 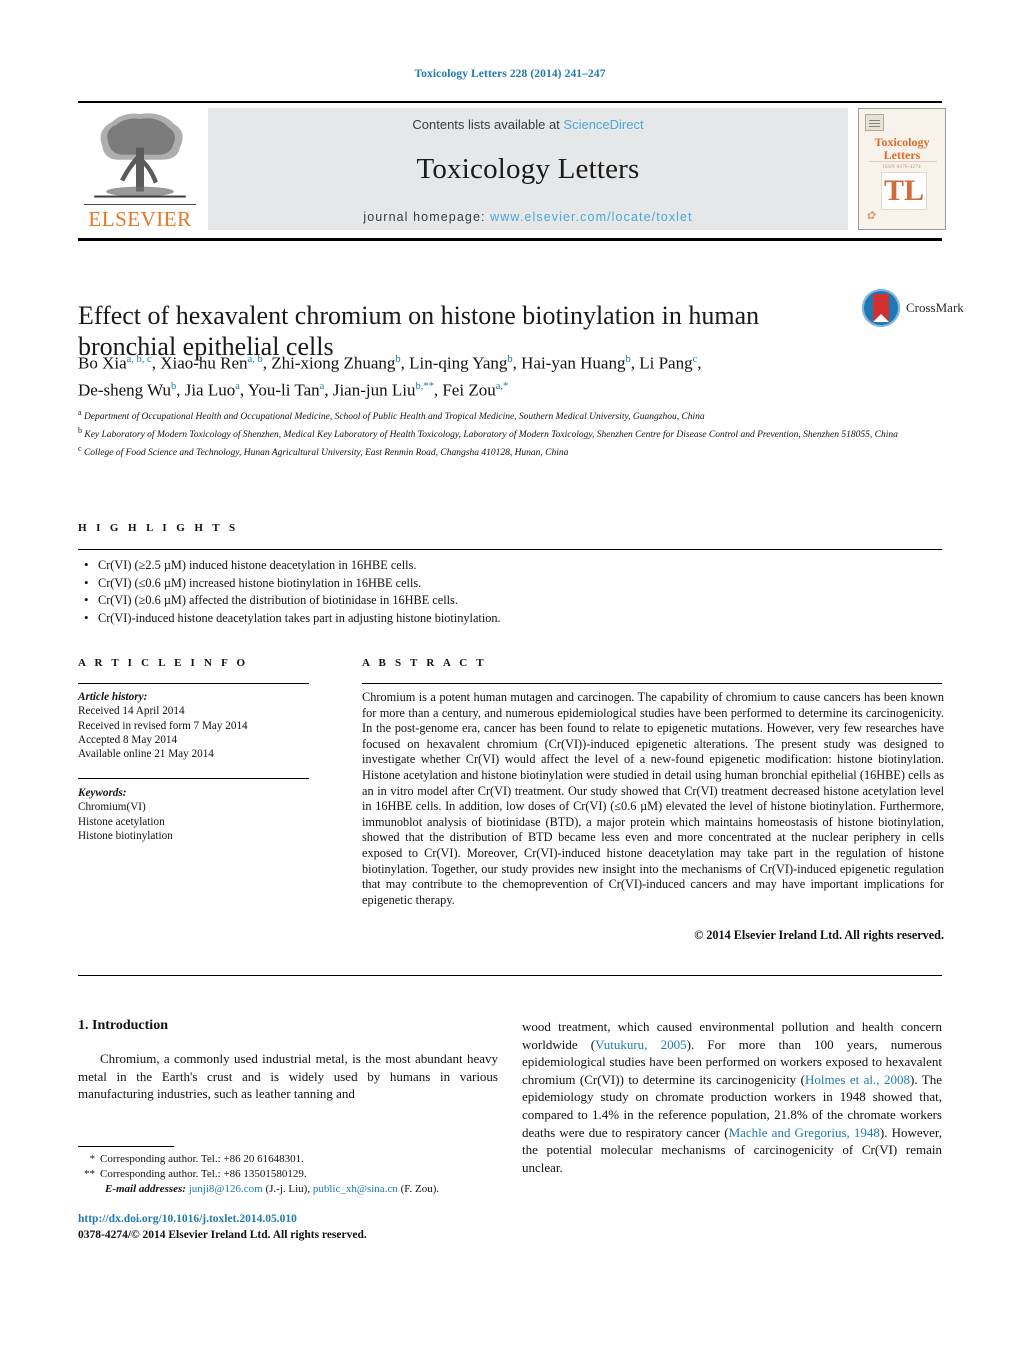 I want to click on email-link-zou: public_xh@sina.cn, so click(x=355, y=1189).